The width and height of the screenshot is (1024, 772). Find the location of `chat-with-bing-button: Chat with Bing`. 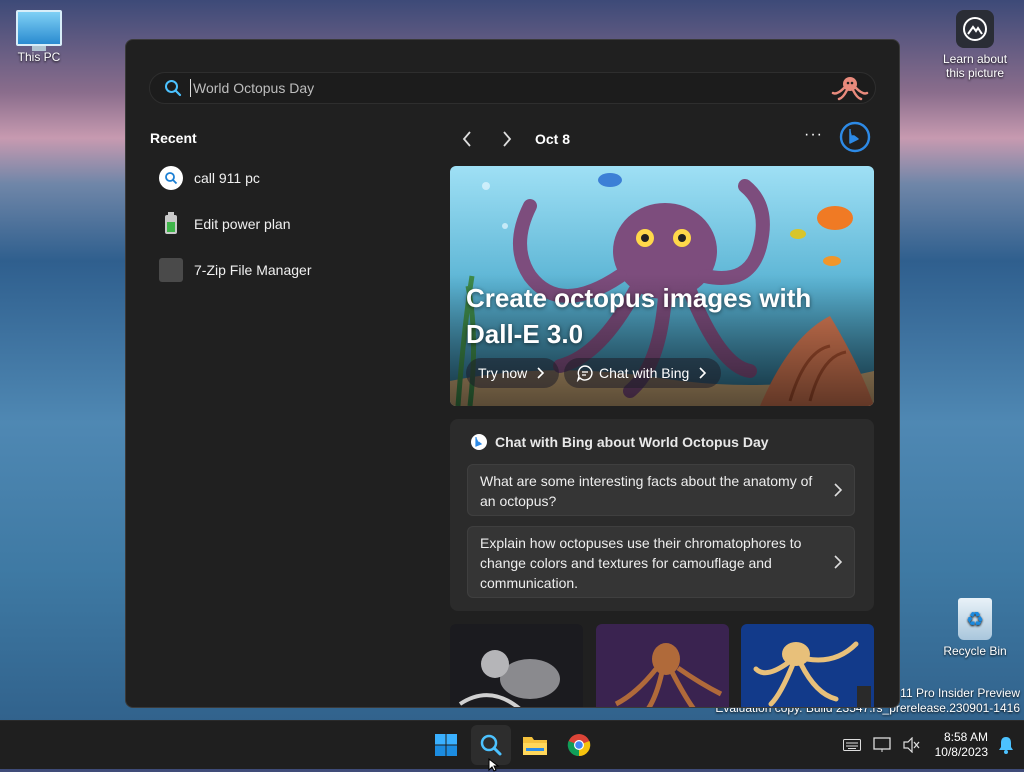

chat-with-bing-button: Chat with Bing is located at coordinates (643, 373).